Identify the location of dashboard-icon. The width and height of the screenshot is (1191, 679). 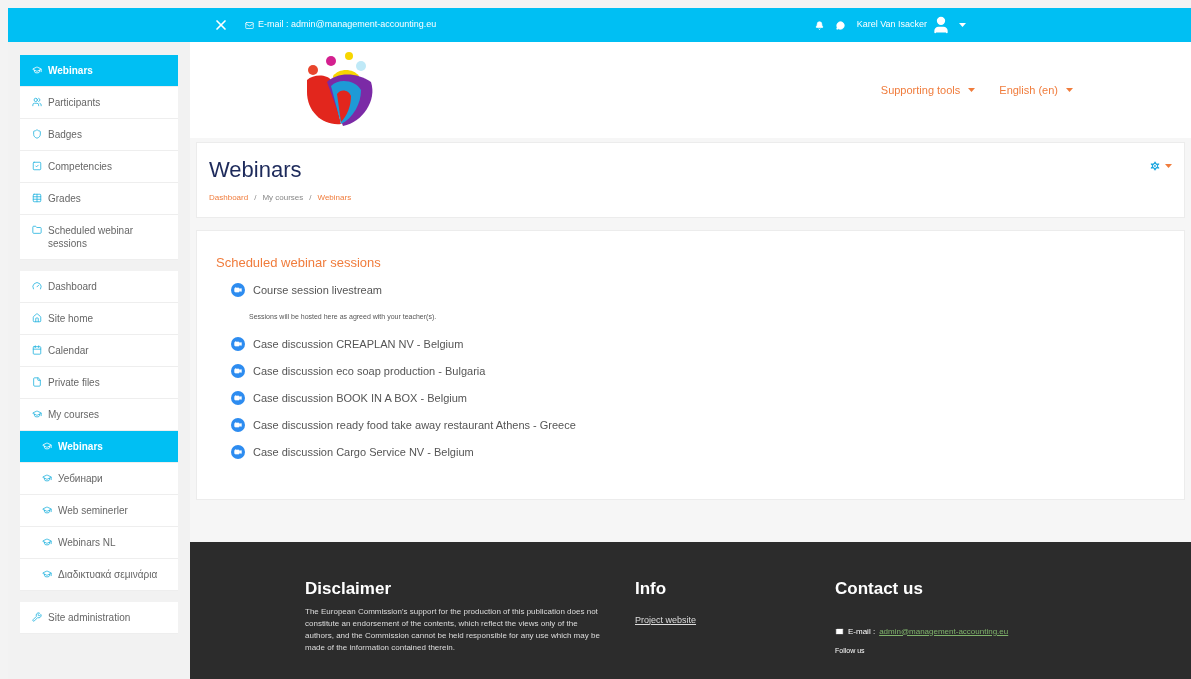
(37, 286).